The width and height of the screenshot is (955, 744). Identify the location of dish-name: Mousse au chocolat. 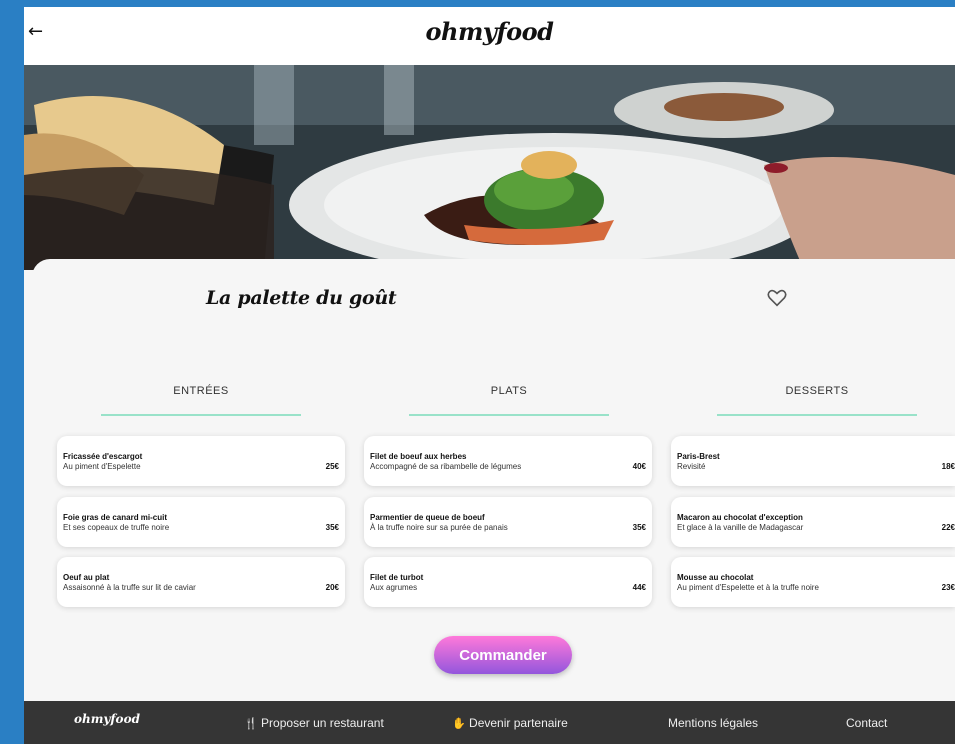
(715, 577).